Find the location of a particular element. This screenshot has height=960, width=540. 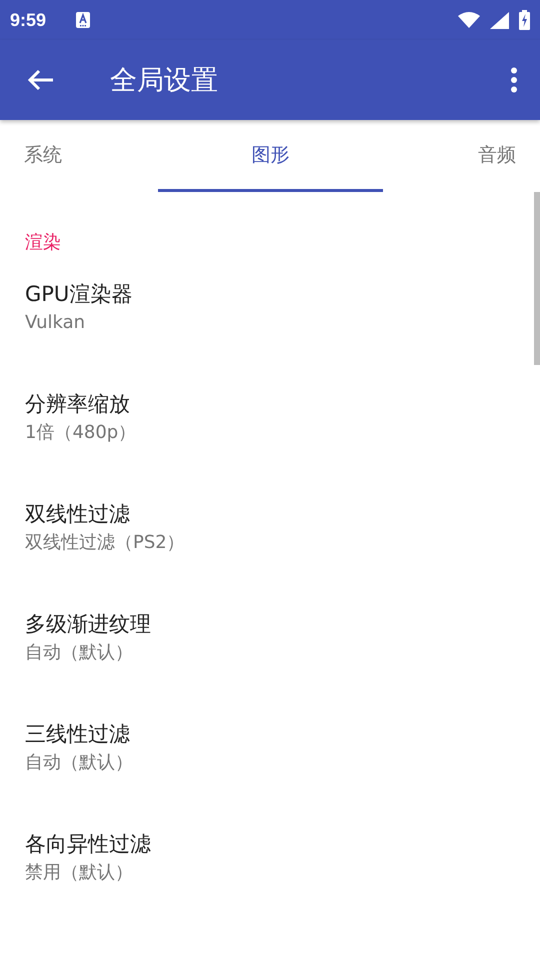

screen-title: 全局设置 is located at coordinates (164, 81).